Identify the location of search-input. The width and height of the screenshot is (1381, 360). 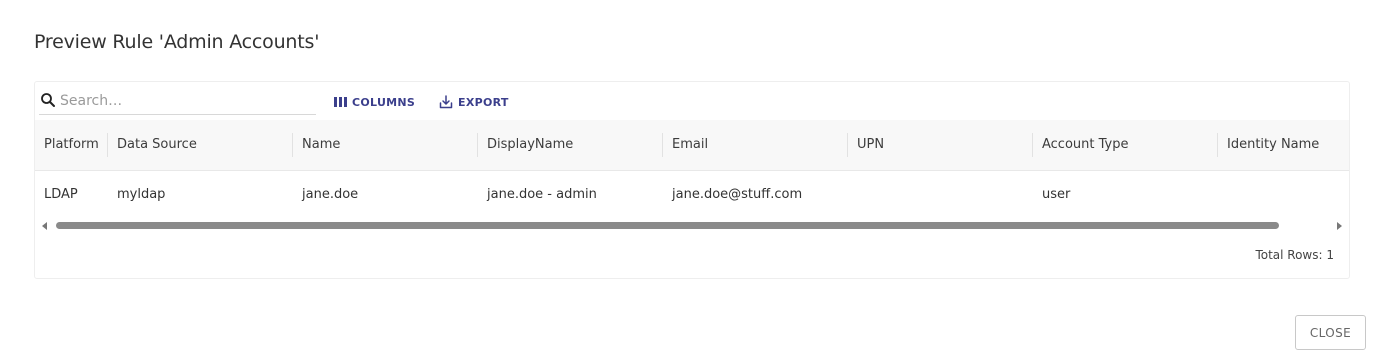
(185, 101).